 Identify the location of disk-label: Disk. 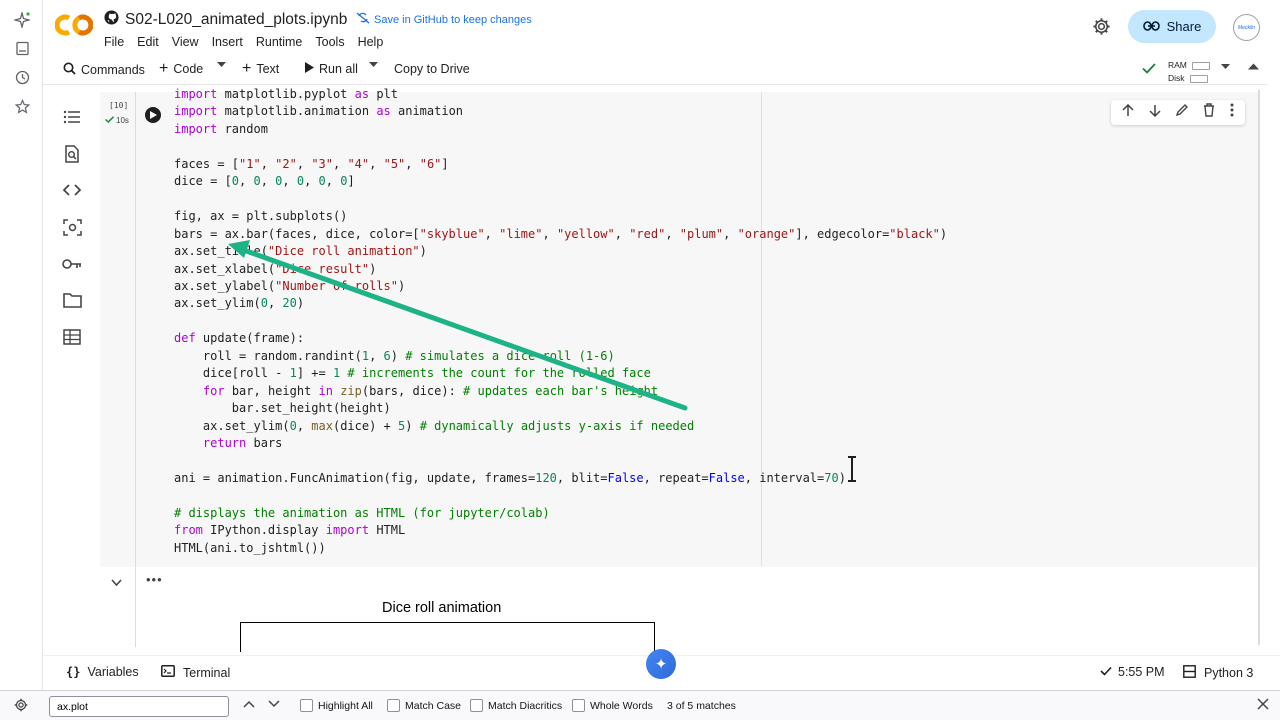
(1176, 78).